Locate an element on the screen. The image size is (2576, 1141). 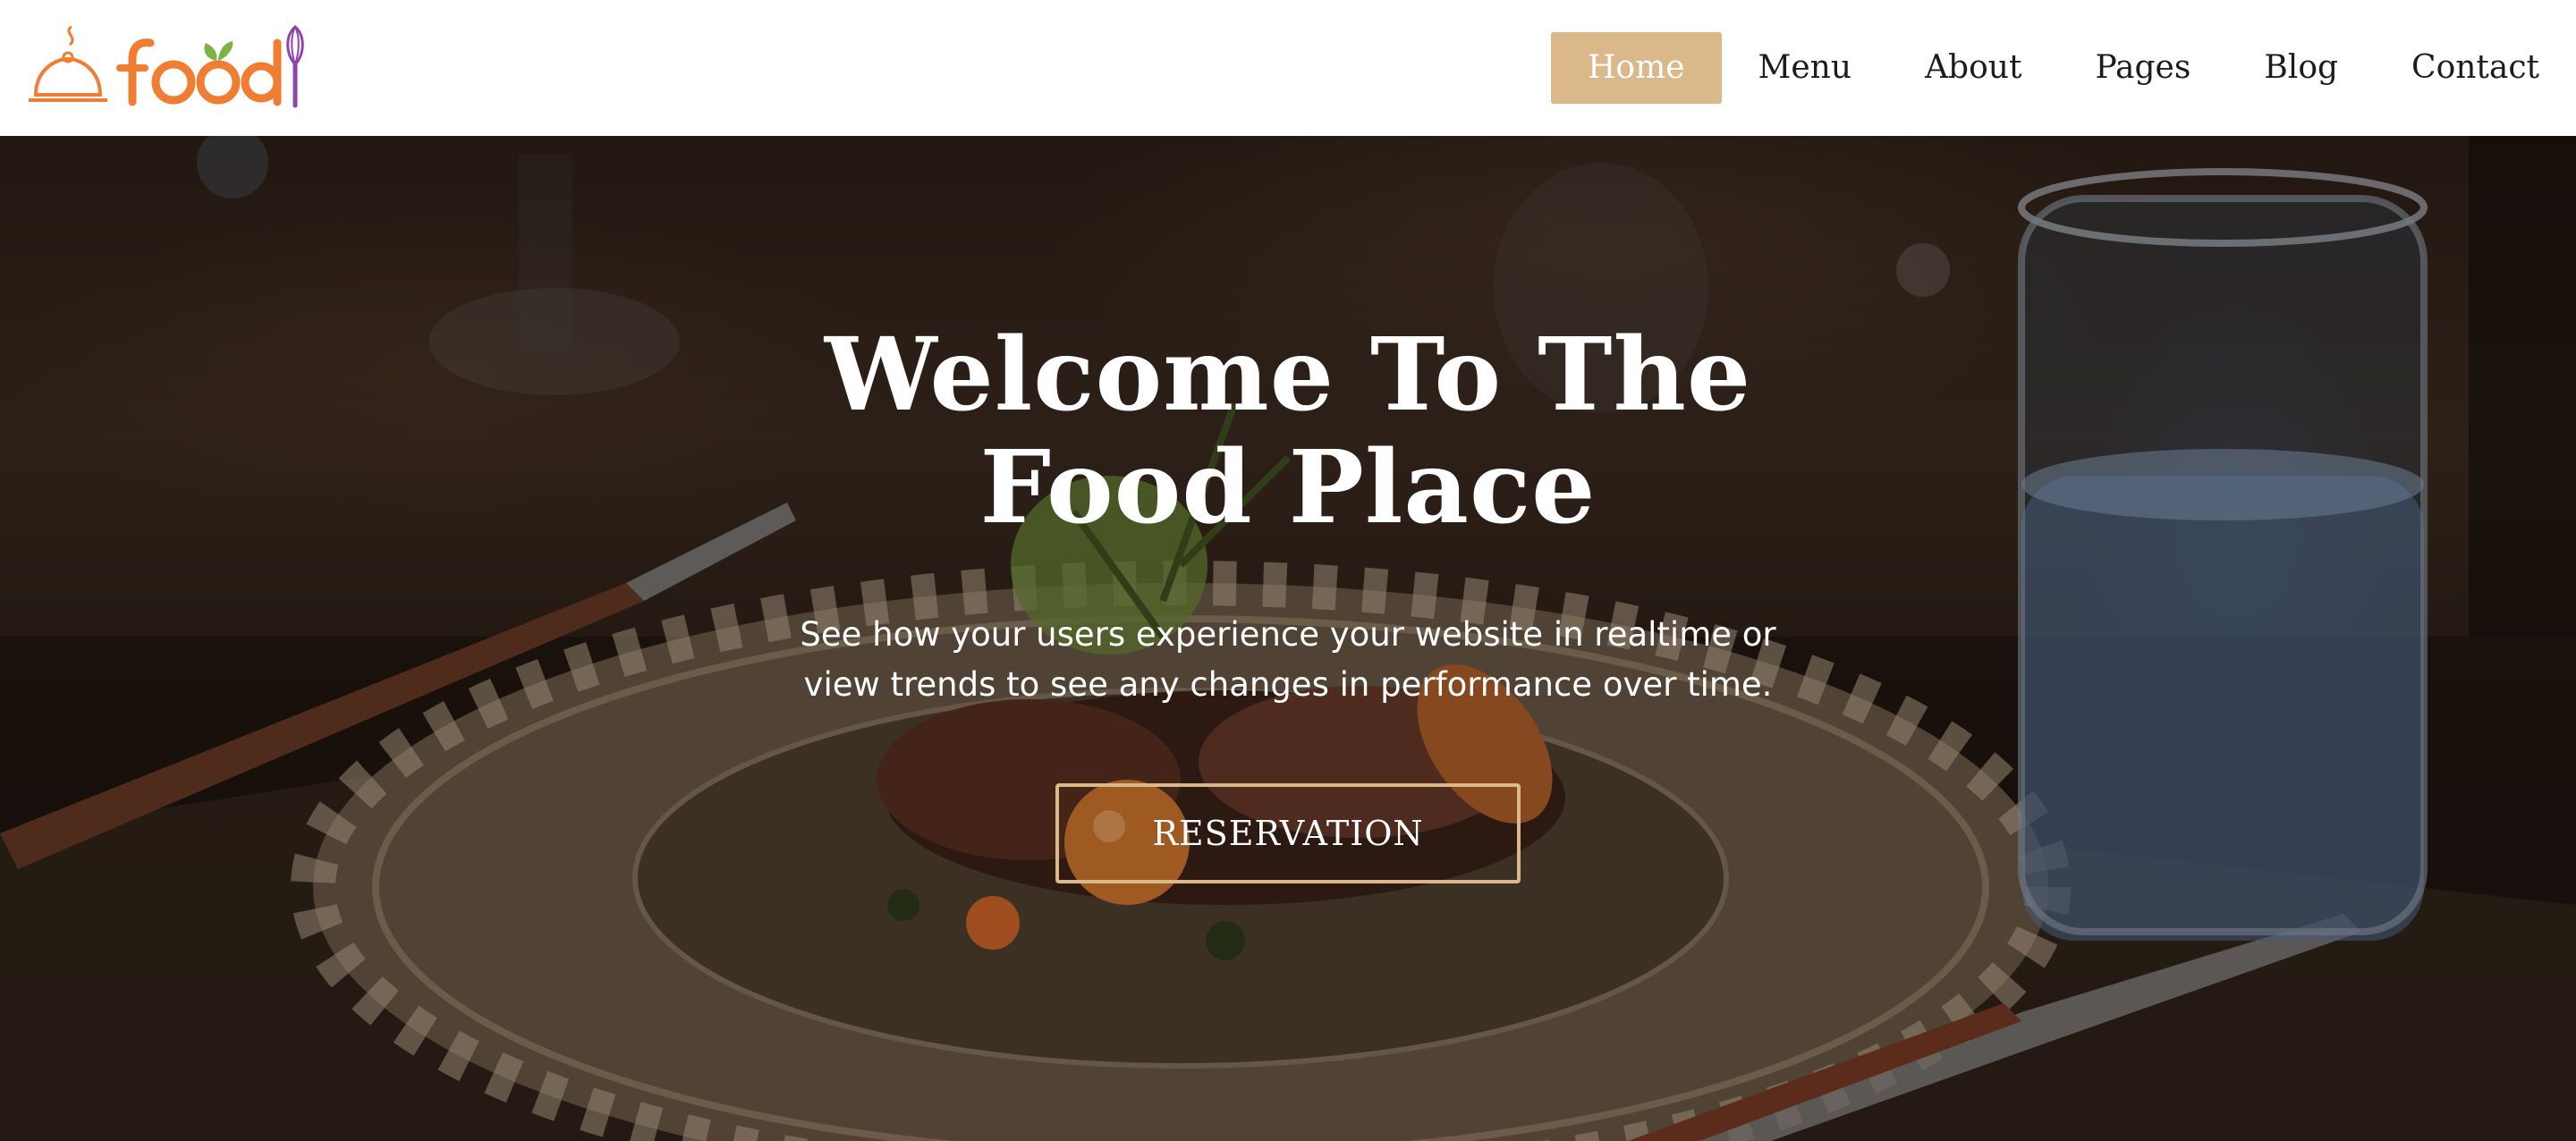
nav-about: About is located at coordinates (1973, 68).